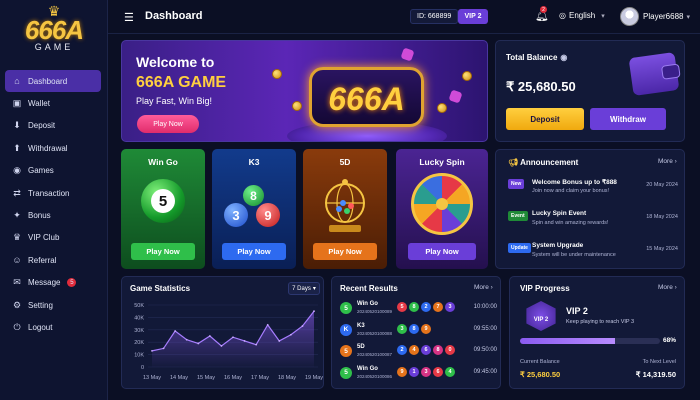 This screenshot has height=400, width=700. I want to click on announcement-title: Announcement, so click(549, 162).